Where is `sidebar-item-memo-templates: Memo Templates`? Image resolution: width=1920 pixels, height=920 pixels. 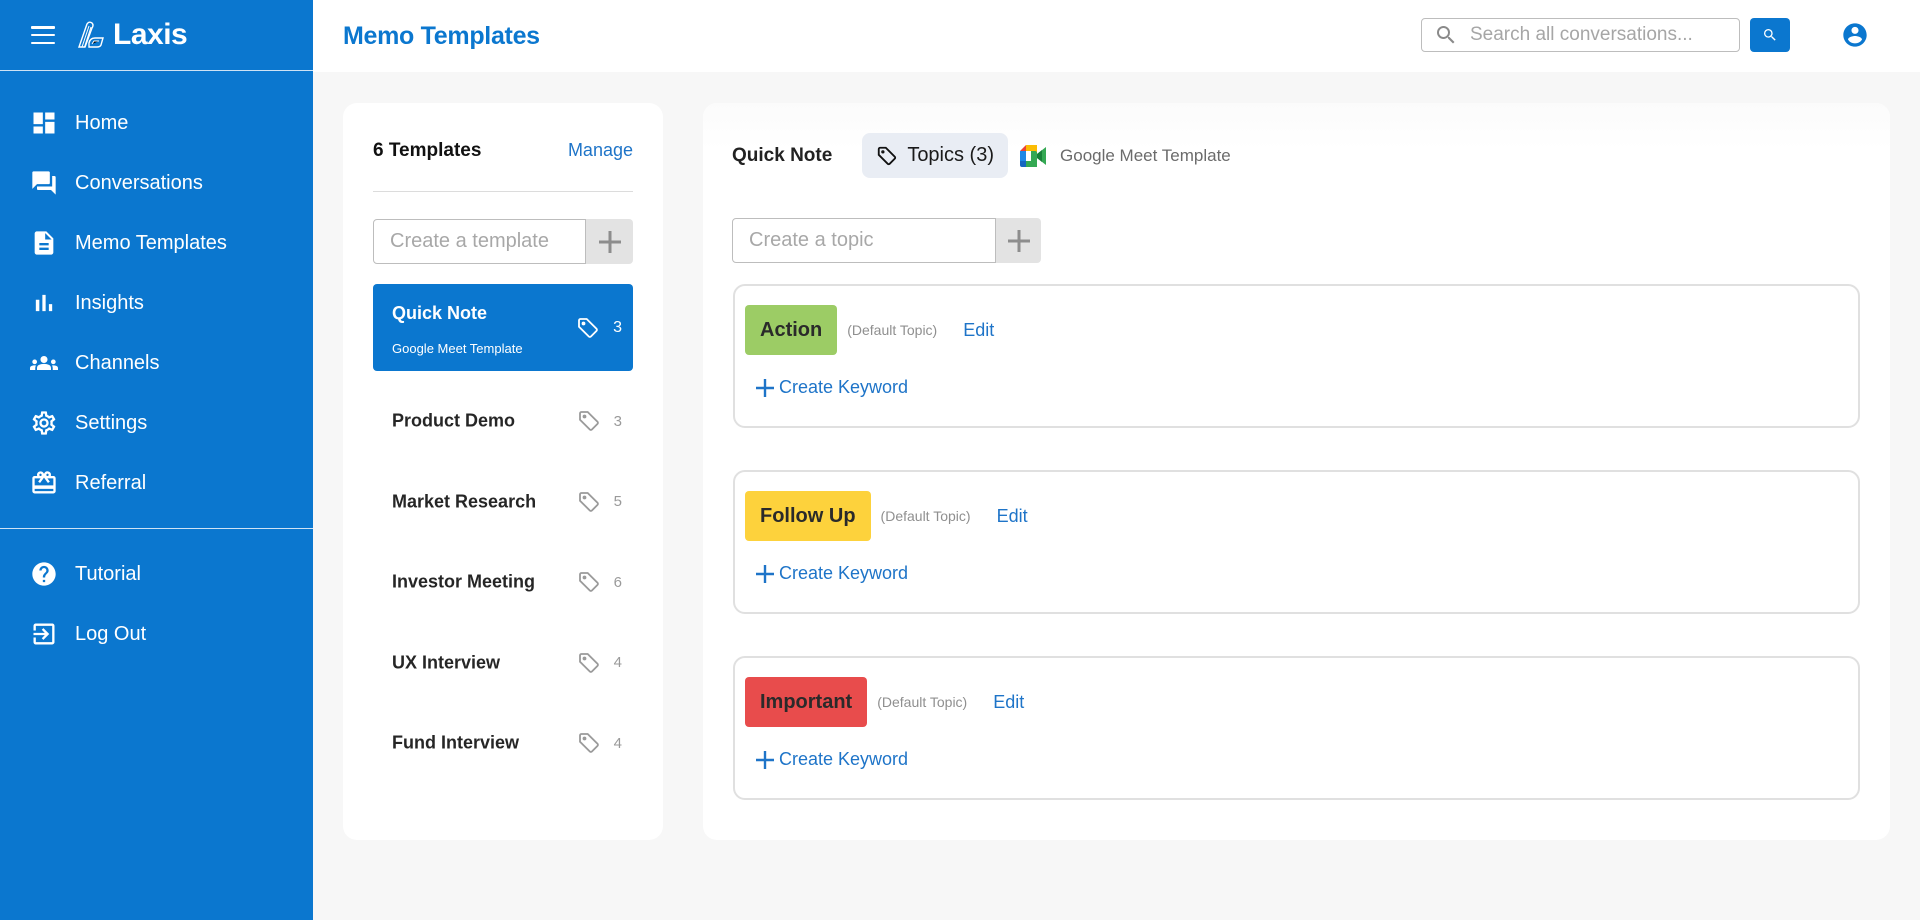 sidebar-item-memo-templates: Memo Templates is located at coordinates (156, 243).